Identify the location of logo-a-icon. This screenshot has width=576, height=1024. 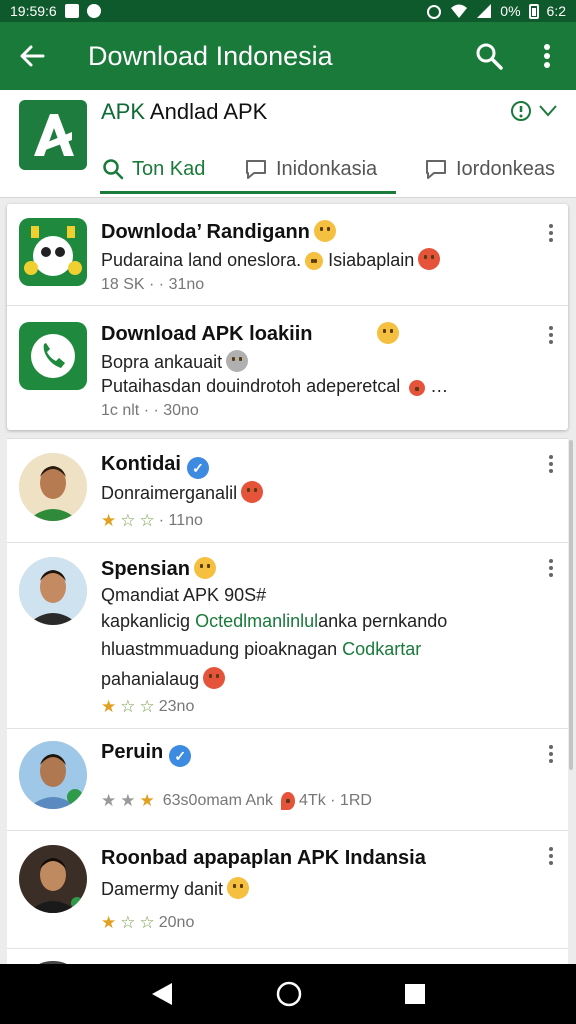
(54, 135).